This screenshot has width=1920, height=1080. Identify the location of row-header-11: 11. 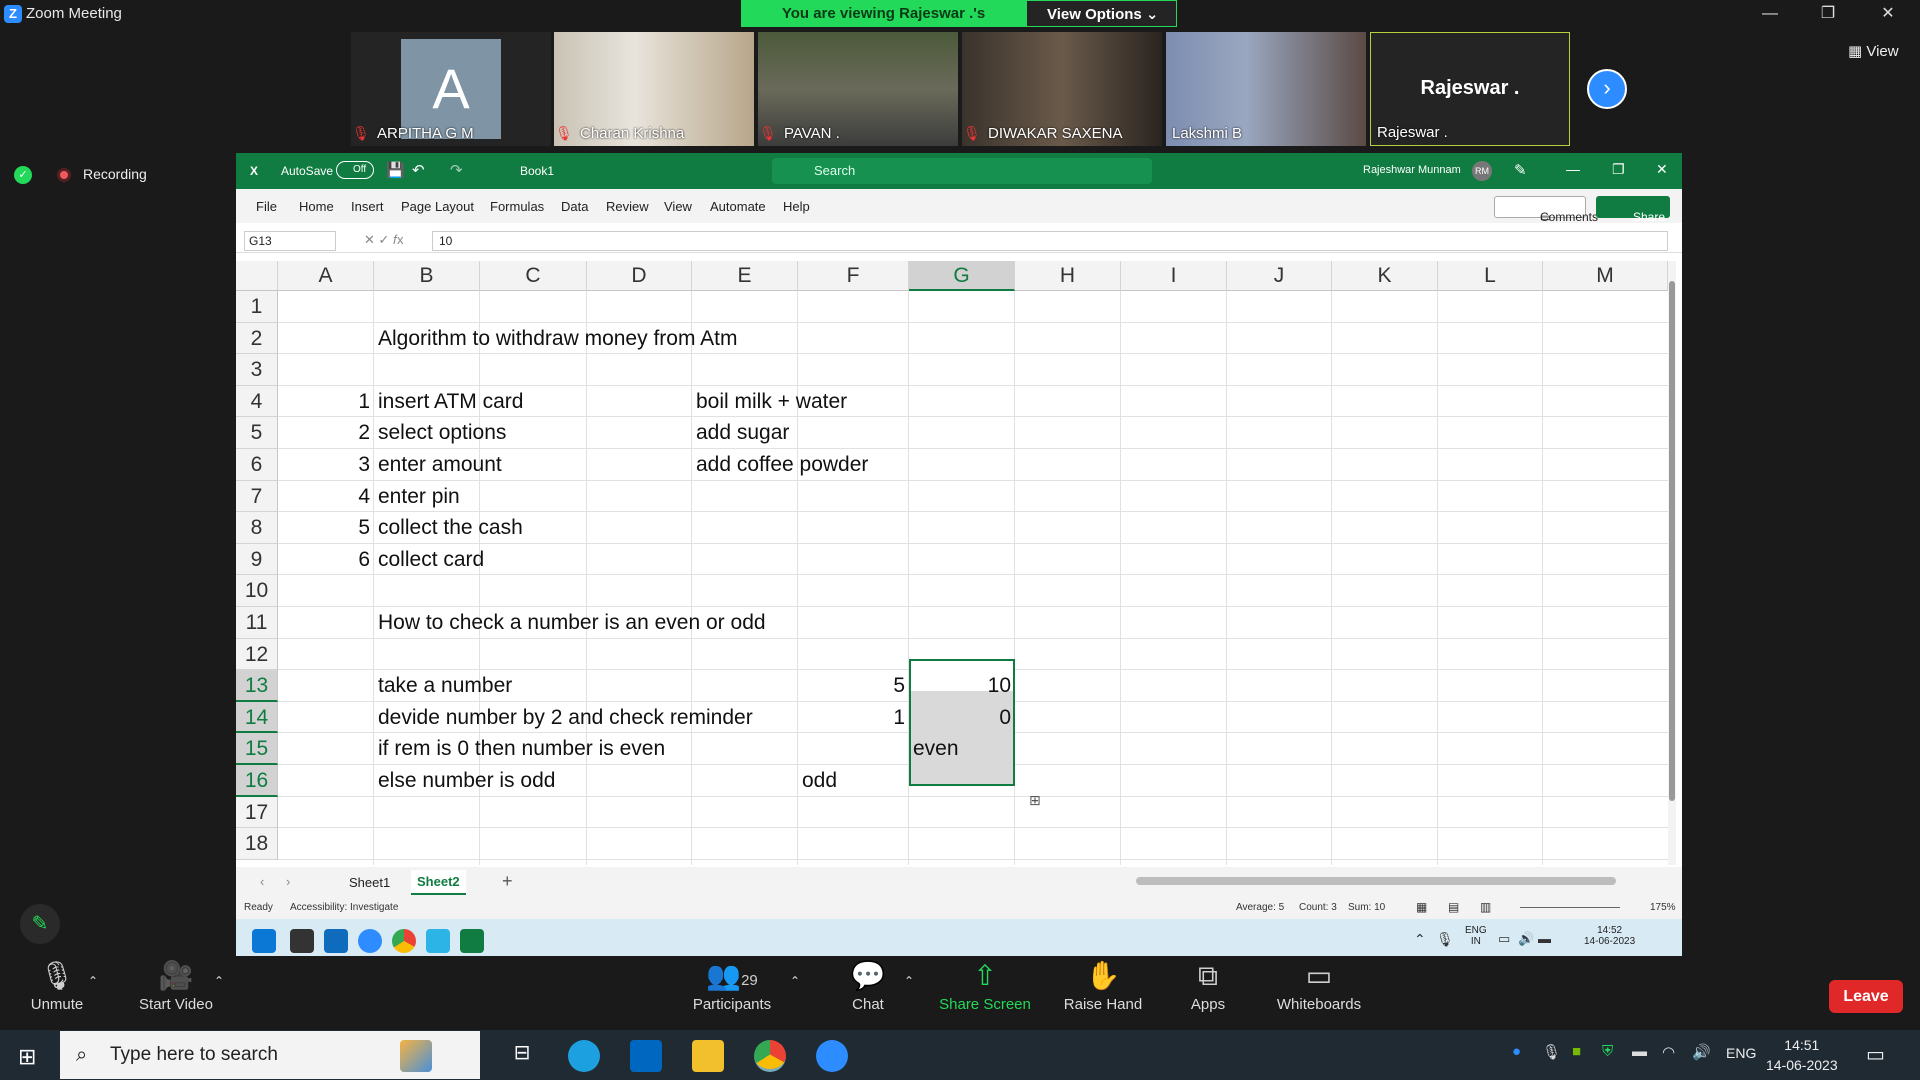
(257, 623).